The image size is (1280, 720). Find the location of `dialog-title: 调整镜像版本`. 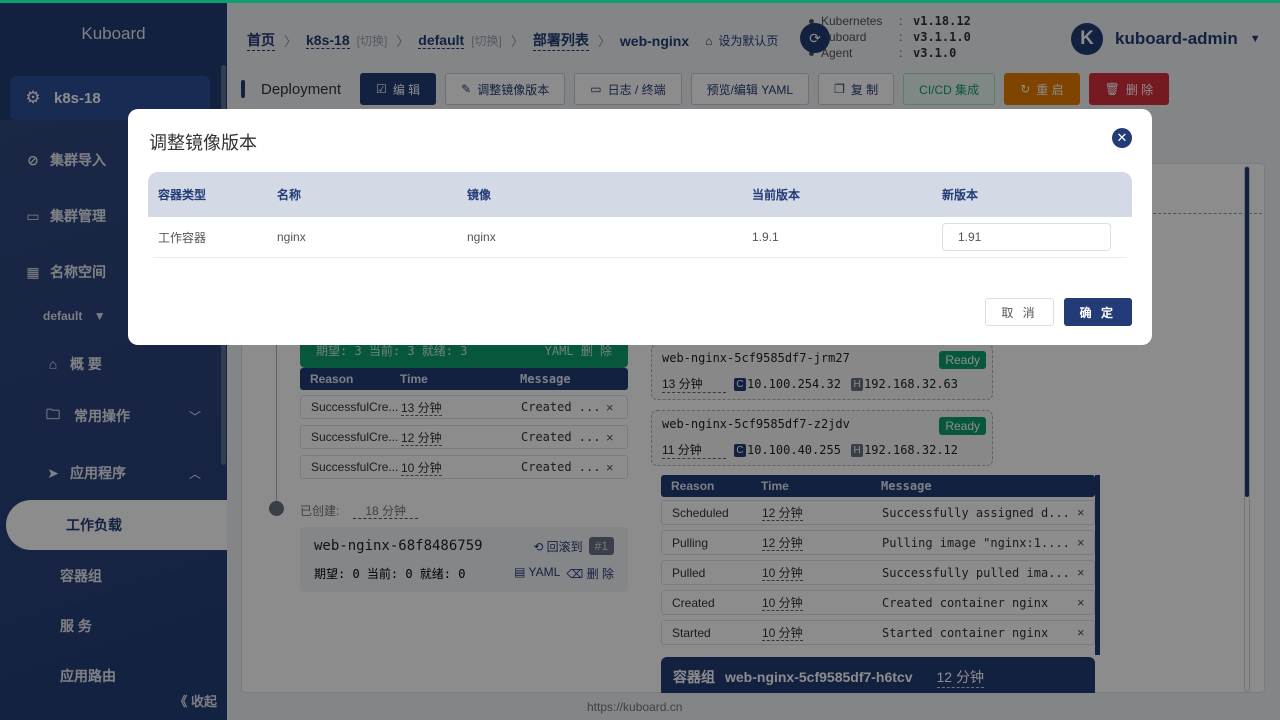

dialog-title: 调整镜像版本 is located at coordinates (203, 143).